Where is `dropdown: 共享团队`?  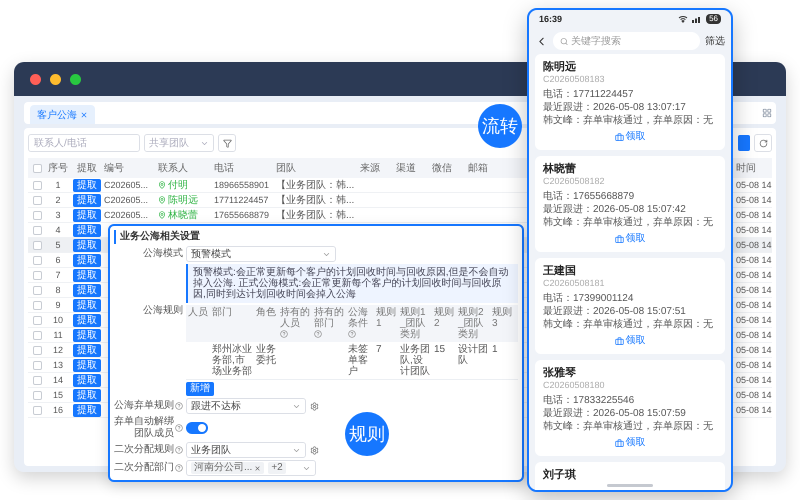
dropdown: 共享团队 is located at coordinates (179, 143).